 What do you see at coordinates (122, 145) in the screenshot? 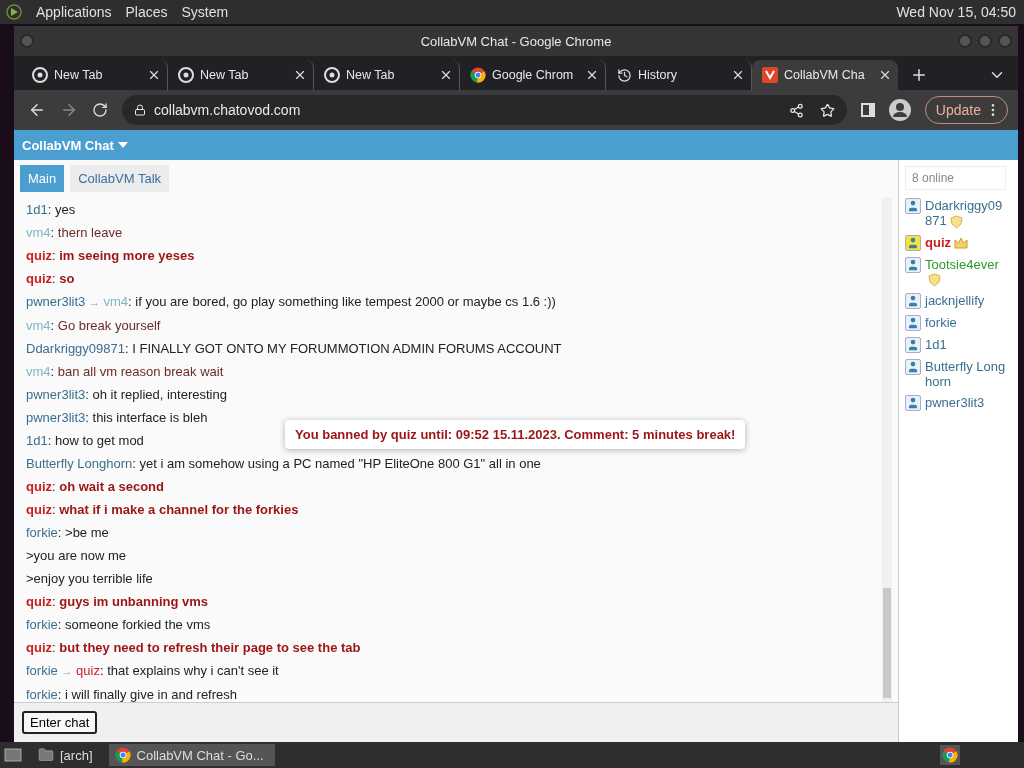
I see `caret-icon` at bounding box center [122, 145].